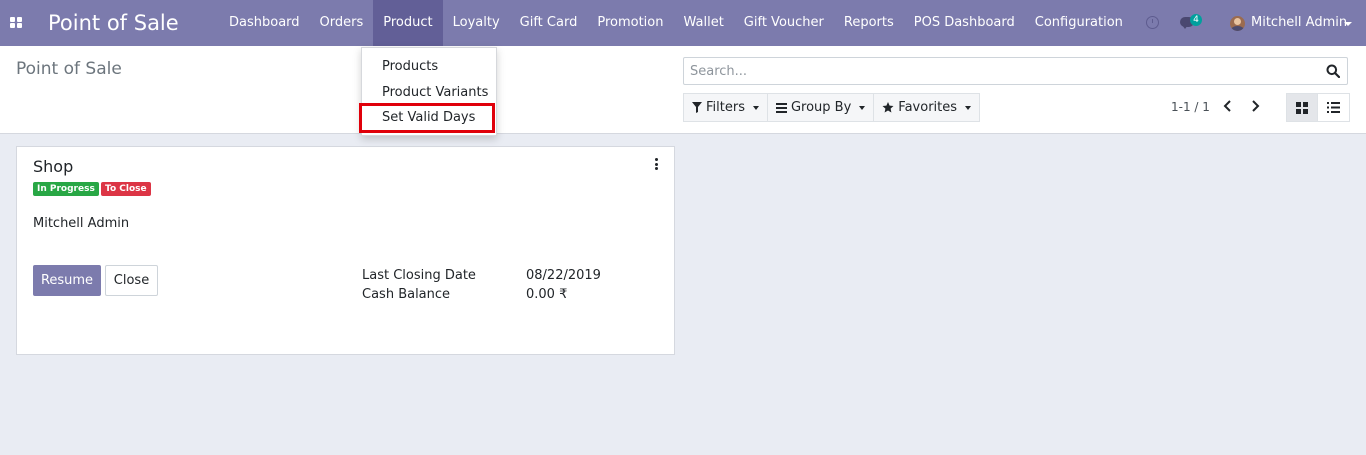 This screenshot has width=1366, height=455. What do you see at coordinates (342, 23) in the screenshot?
I see `menu-orders: Orders` at bounding box center [342, 23].